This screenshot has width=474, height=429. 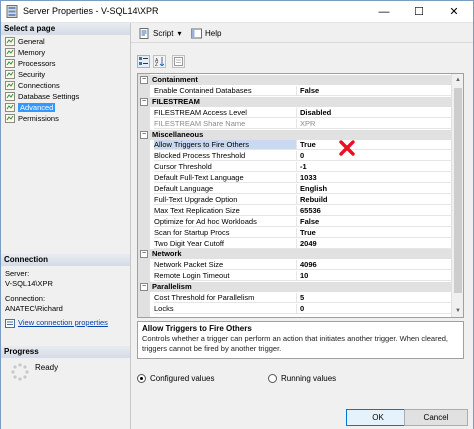 What do you see at coordinates (47, 367) in the screenshot?
I see `progress-status: Ready` at bounding box center [47, 367].